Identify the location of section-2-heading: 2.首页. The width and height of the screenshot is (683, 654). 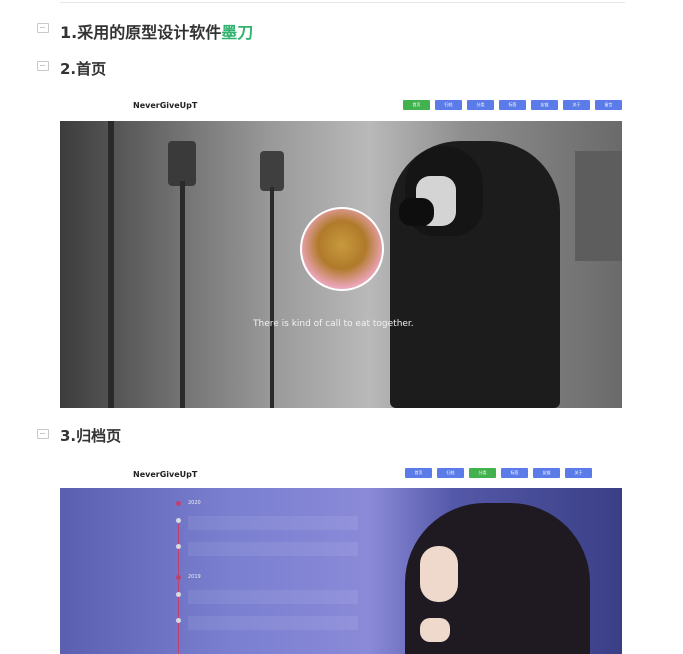
(83, 69).